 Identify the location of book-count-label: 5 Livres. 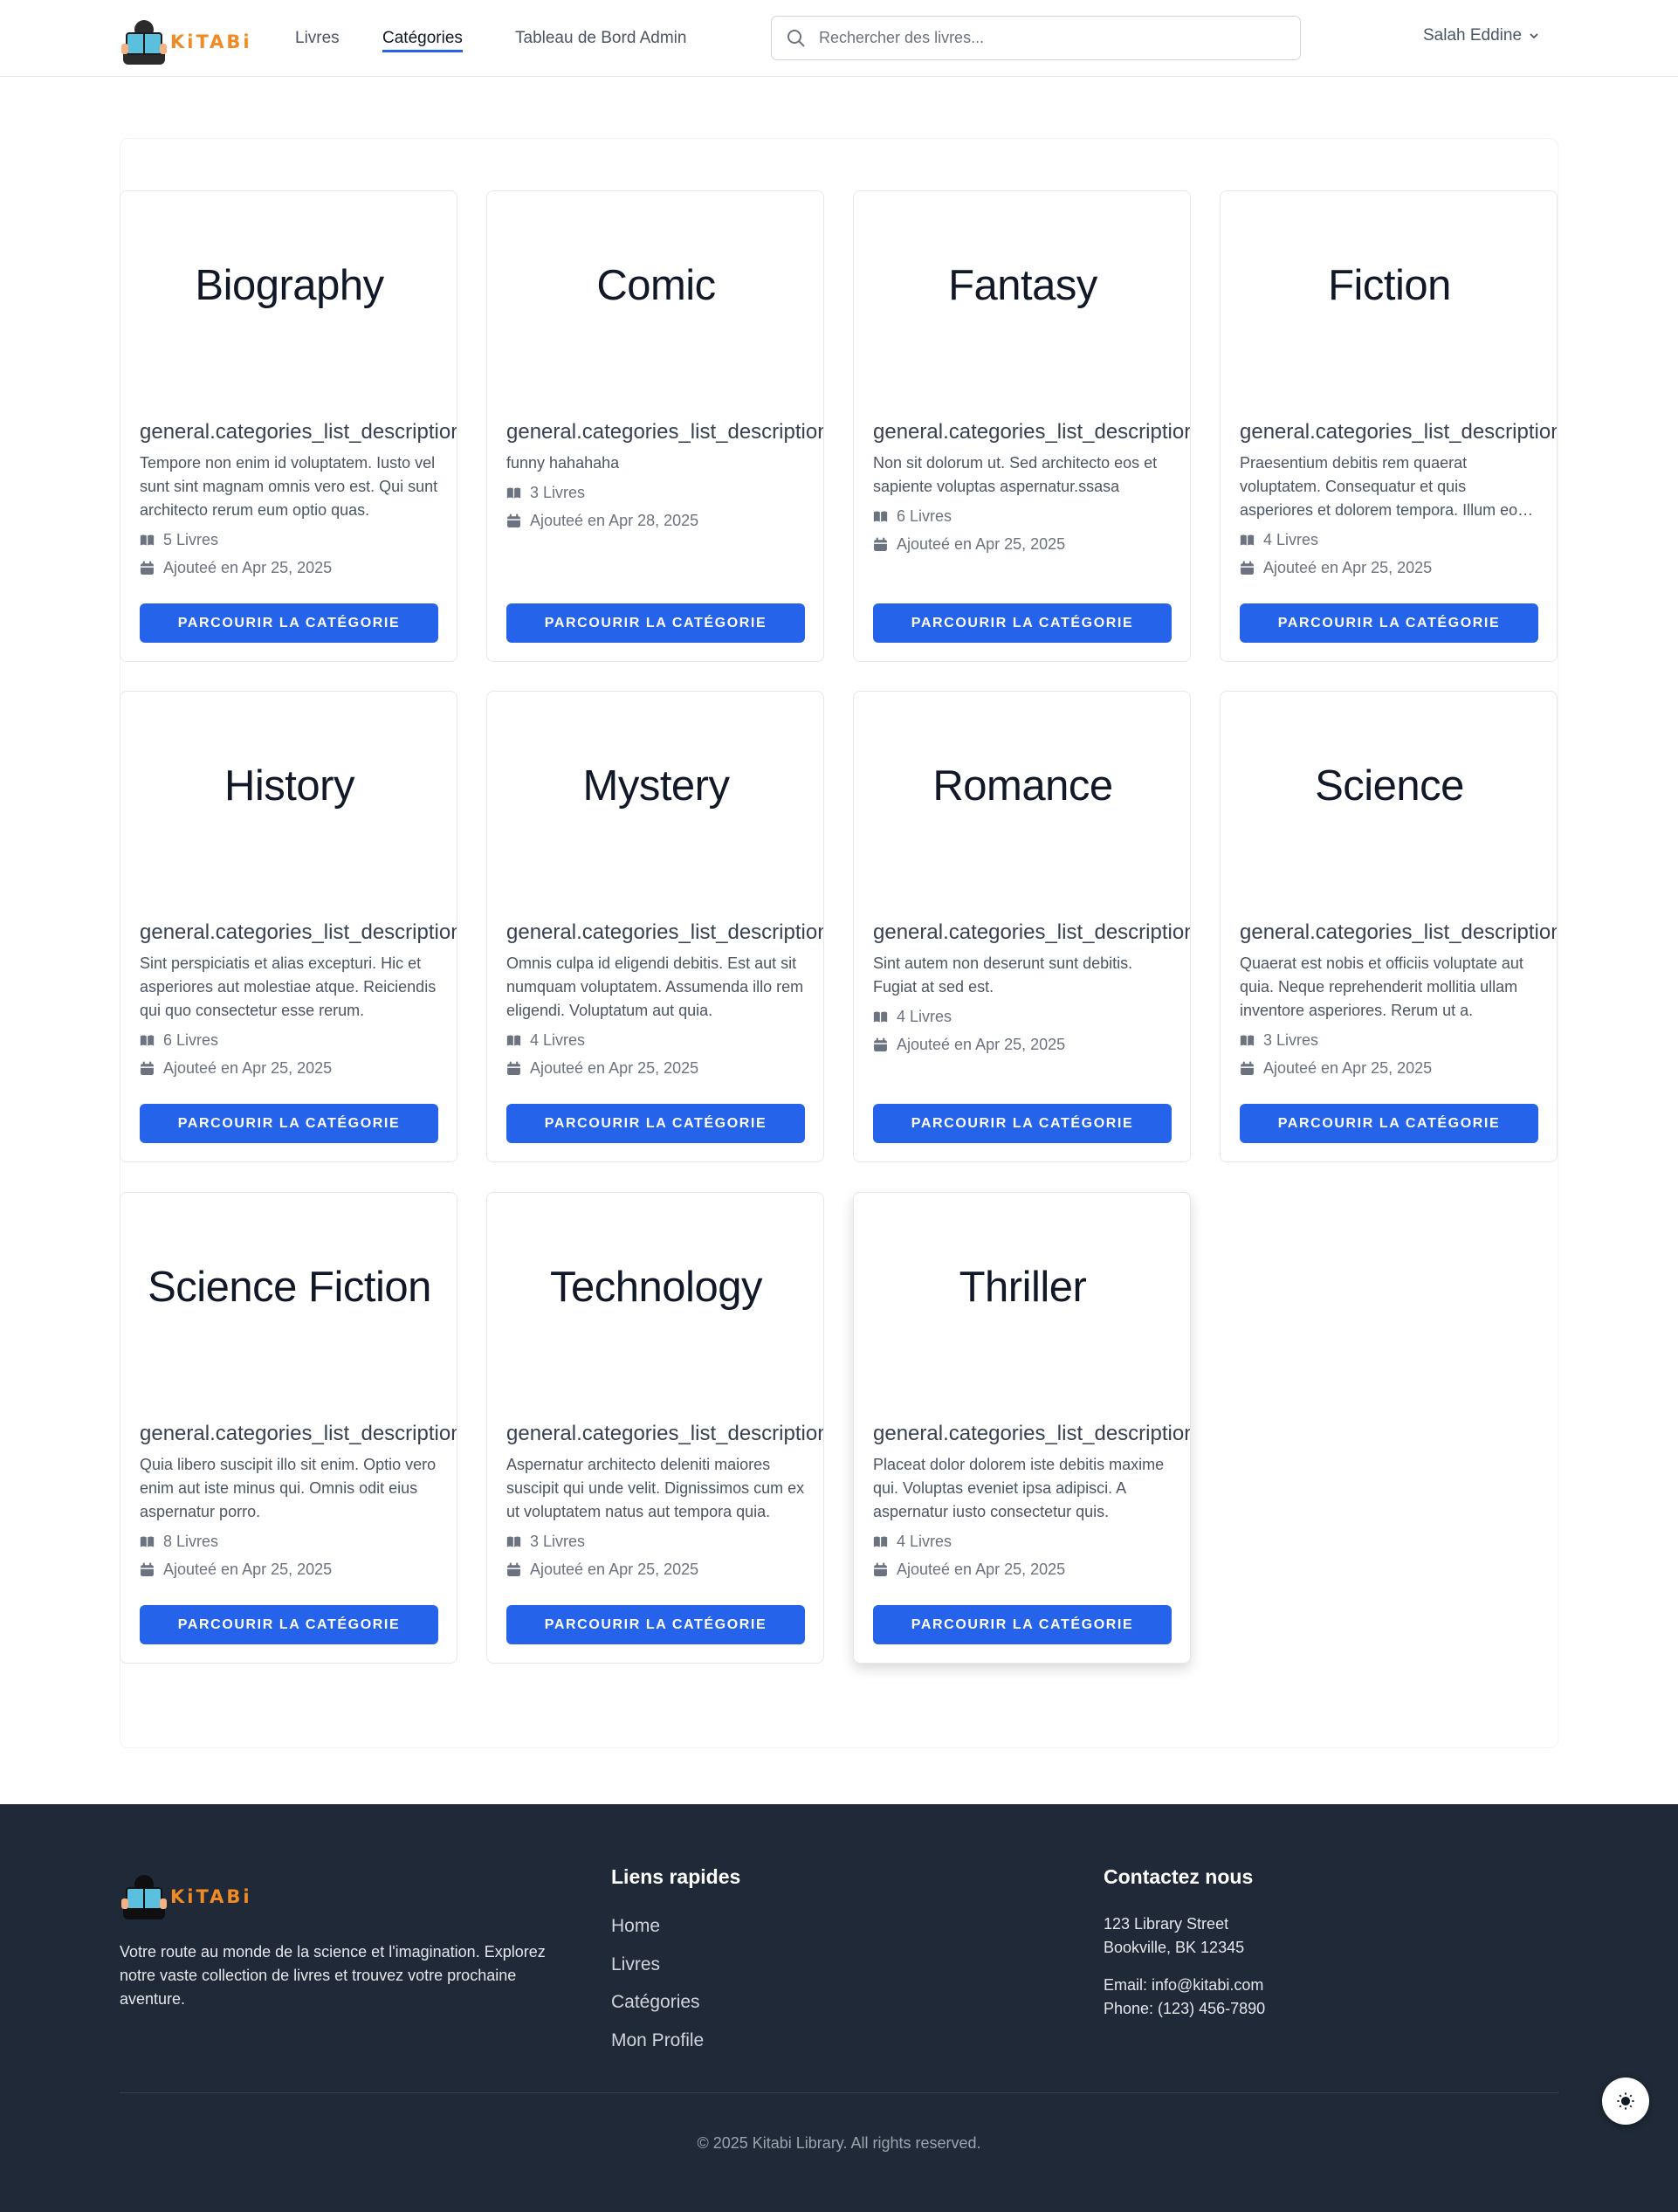
(191, 539).